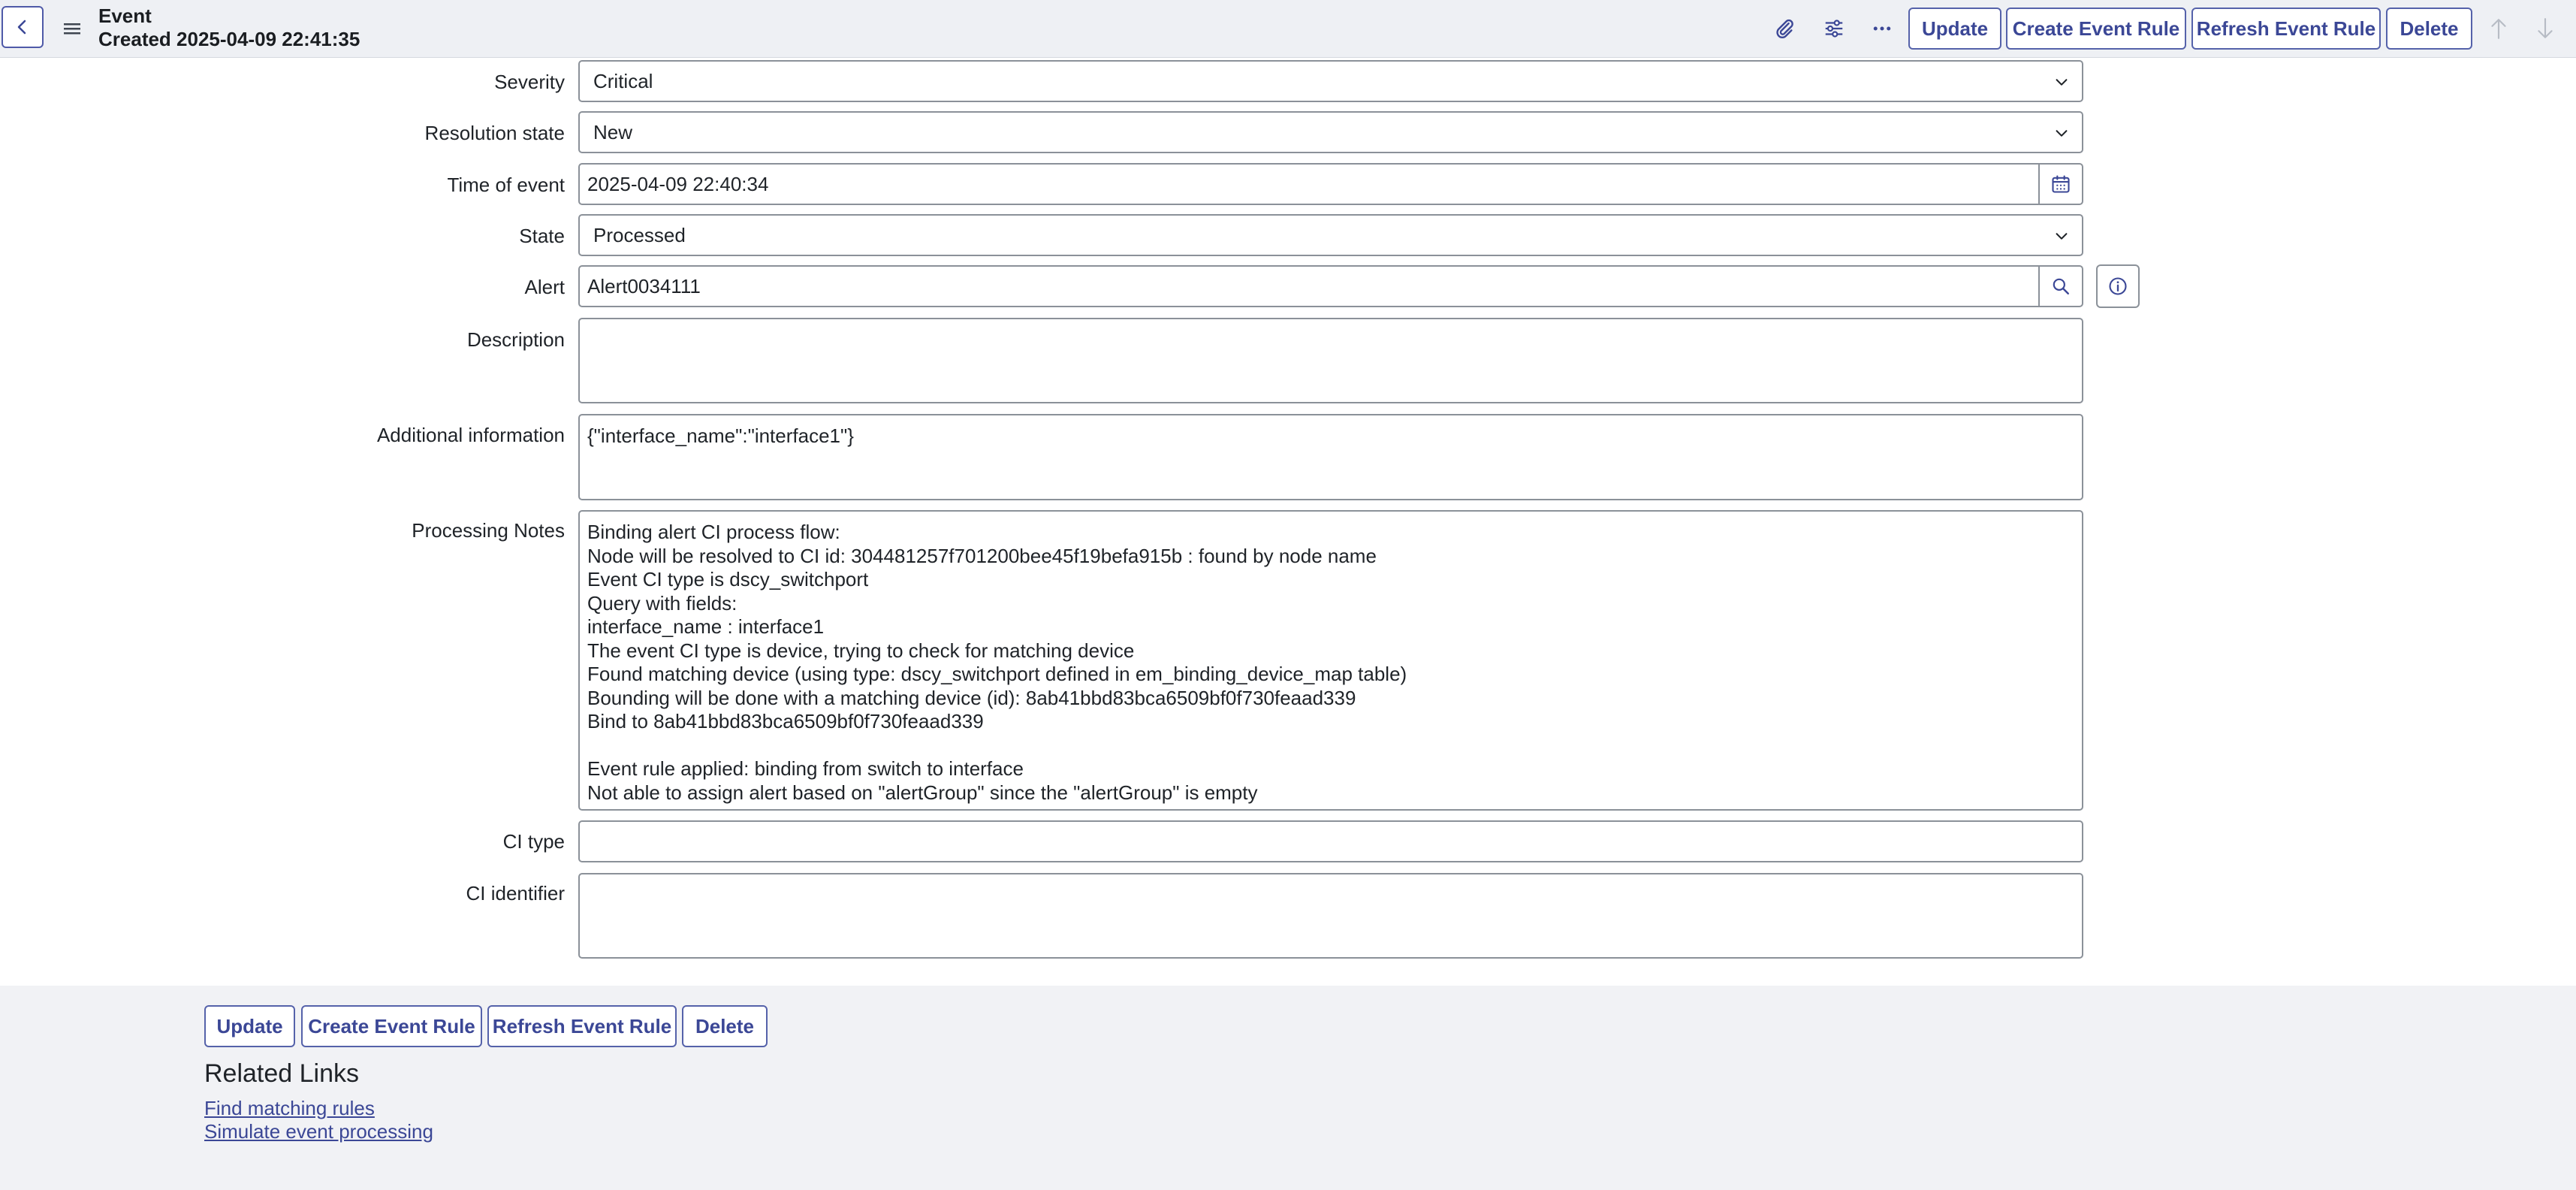 This screenshot has width=2576, height=1190. I want to click on previous-record-button, so click(2498, 28).